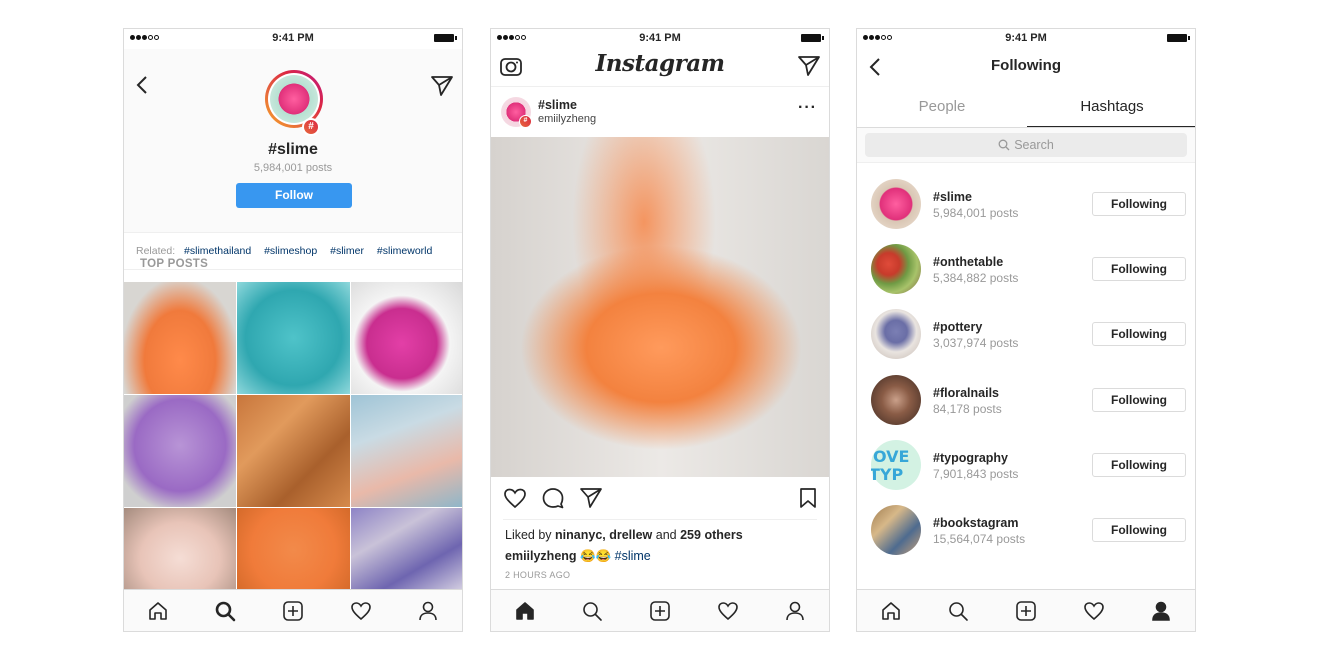  What do you see at coordinates (217, 251) in the screenshot?
I see `related-tag: #slimethailand` at bounding box center [217, 251].